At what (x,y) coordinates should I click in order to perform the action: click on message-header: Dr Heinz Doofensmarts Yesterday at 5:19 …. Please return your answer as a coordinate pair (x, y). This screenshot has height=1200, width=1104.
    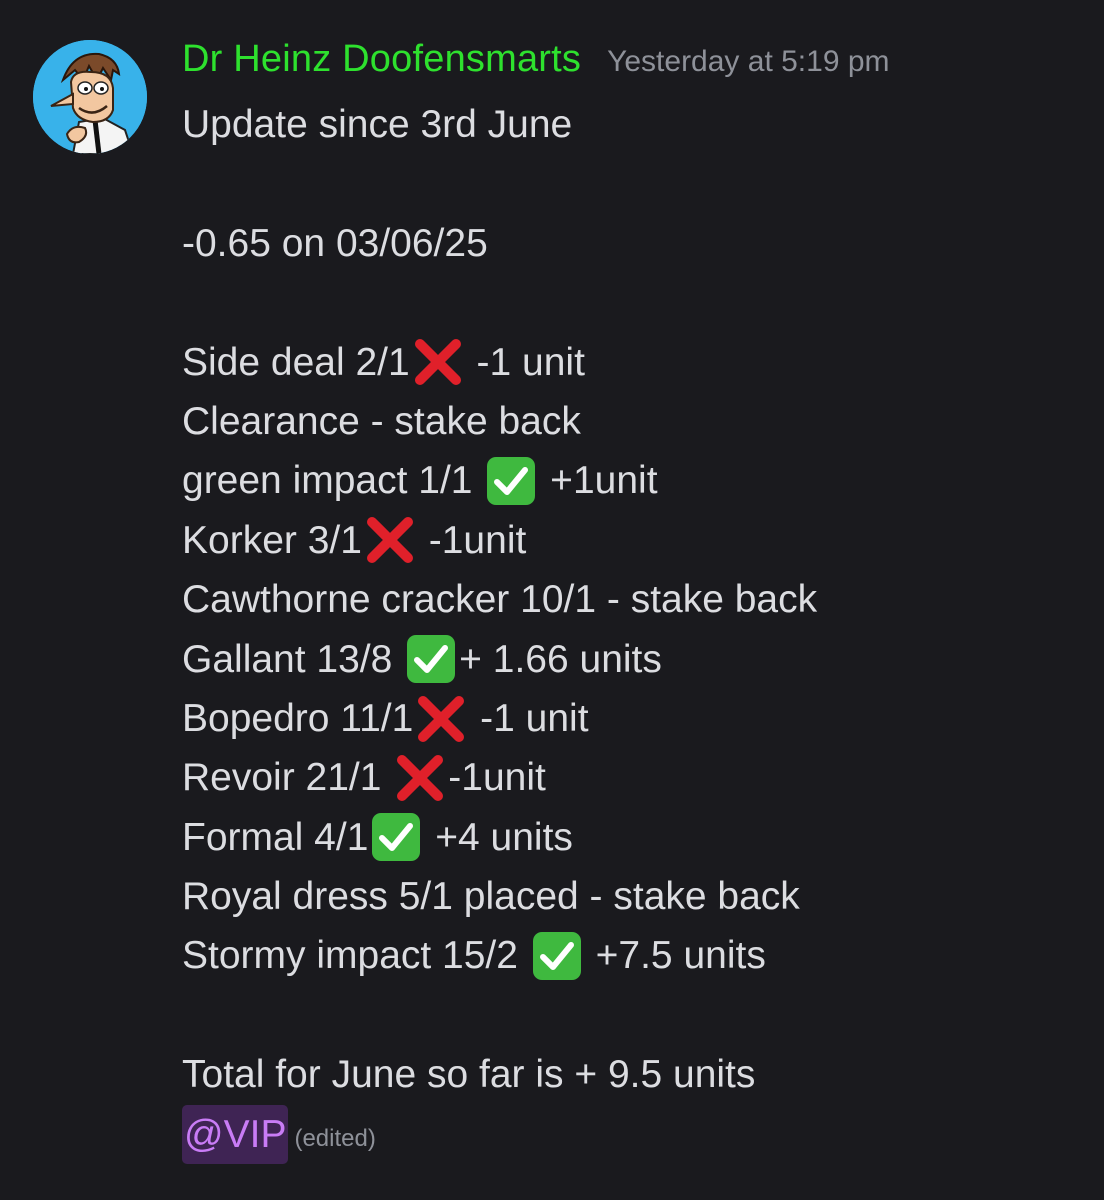
    Looking at the image, I should click on (536, 66).